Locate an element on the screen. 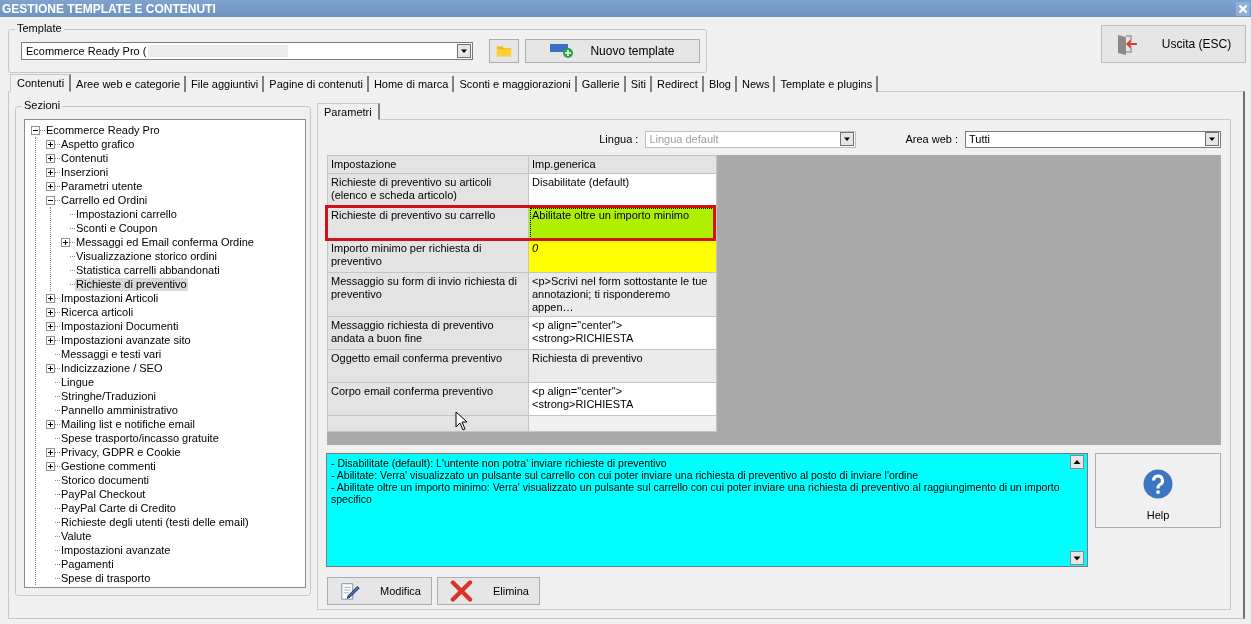 The image size is (1251, 624). setting-cell: Importo minimo per richiesta di preventivo is located at coordinates (428, 256).